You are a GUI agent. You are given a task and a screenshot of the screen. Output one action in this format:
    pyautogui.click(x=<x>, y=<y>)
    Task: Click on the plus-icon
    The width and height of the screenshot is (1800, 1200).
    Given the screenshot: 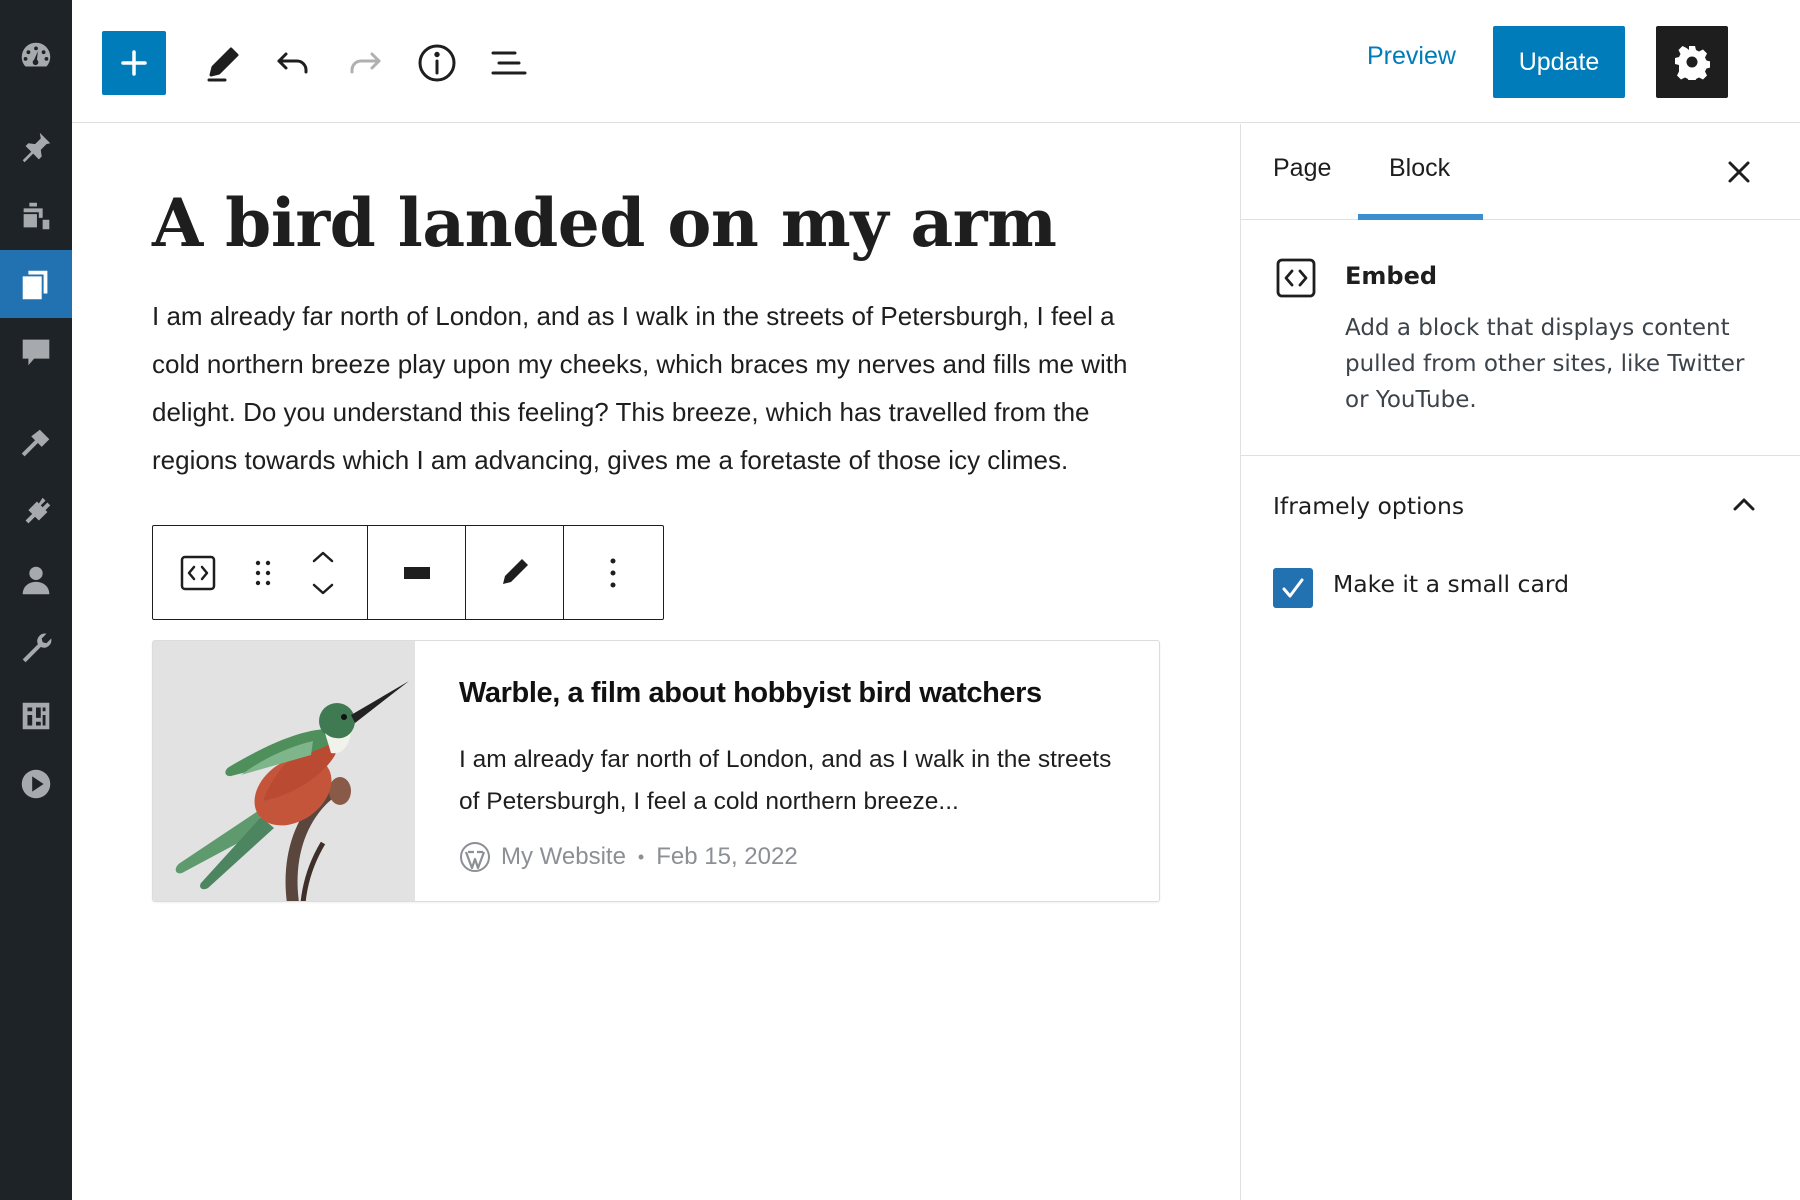 What is the action you would take?
    pyautogui.click(x=134, y=63)
    